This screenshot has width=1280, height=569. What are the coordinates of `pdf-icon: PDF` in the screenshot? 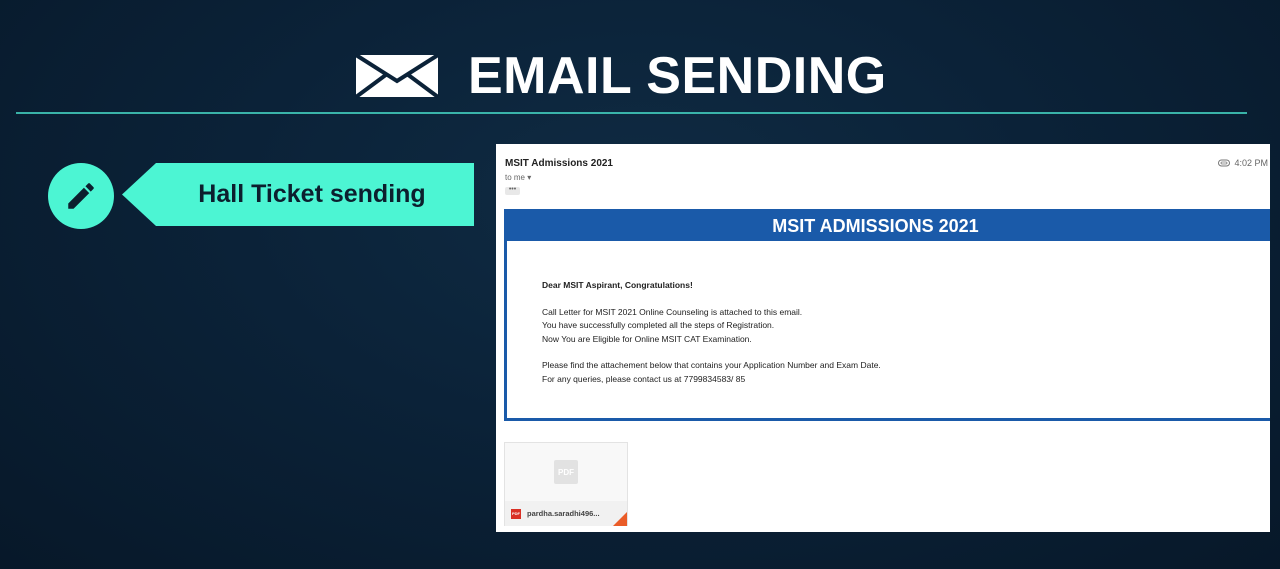 It's located at (566, 472).